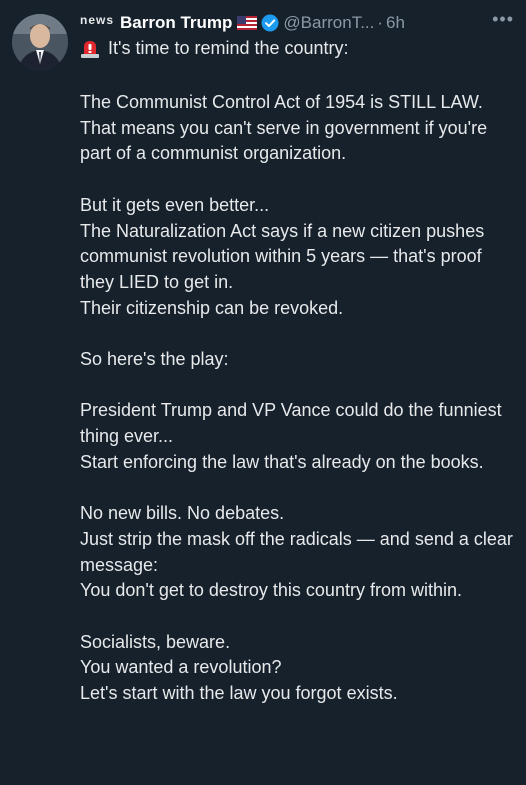 The image size is (526, 785). I want to click on us-flag-icon, so click(247, 23).